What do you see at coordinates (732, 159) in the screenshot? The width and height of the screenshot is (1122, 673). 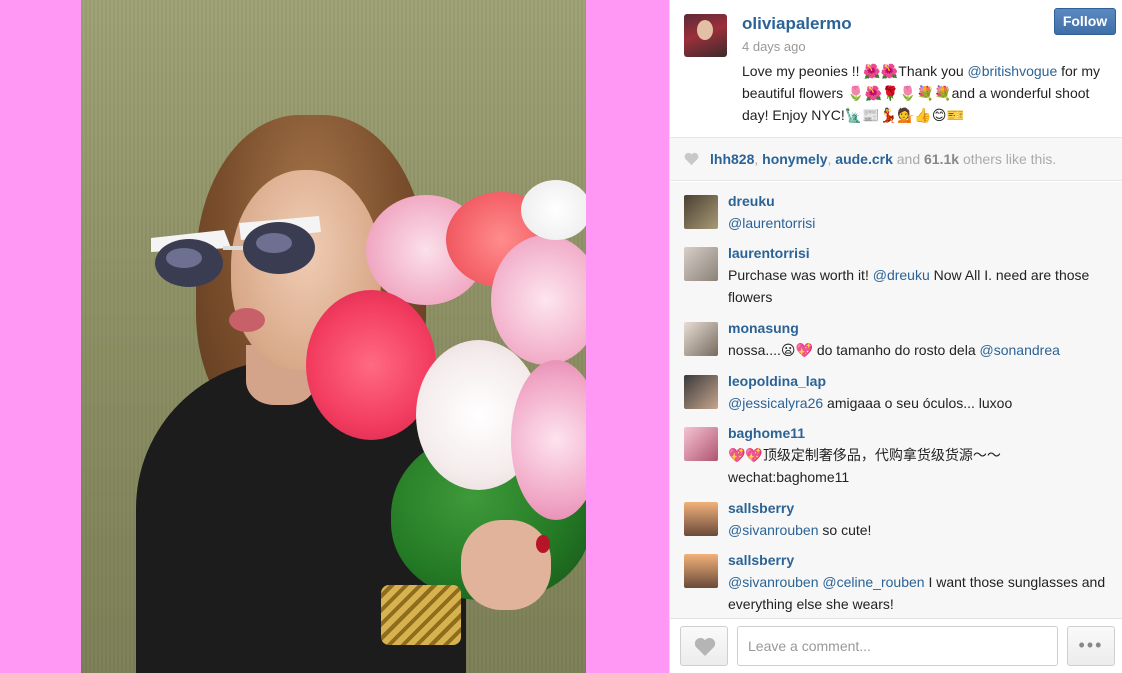 I see `liker-username: lhh828` at bounding box center [732, 159].